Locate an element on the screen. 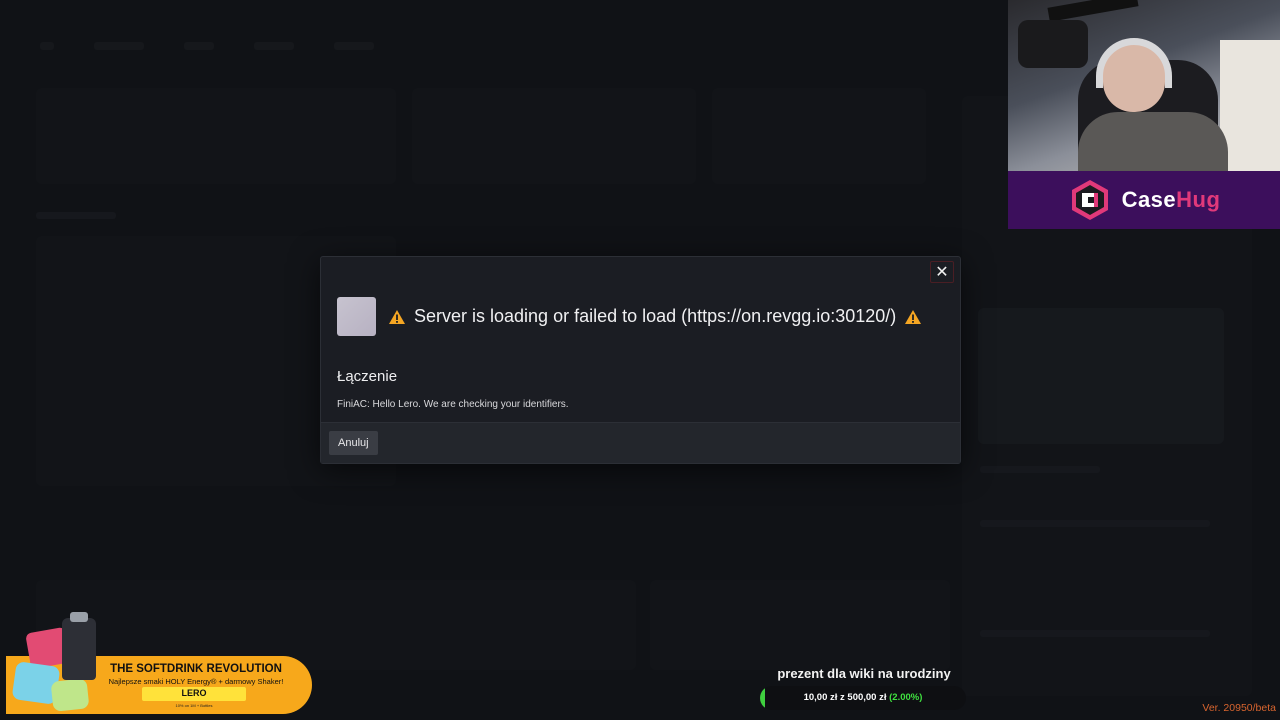 This screenshot has height=720, width=1280. donation-goal-text: 10,00 zł z 500,00 zł (2.00%) is located at coordinates (863, 697).